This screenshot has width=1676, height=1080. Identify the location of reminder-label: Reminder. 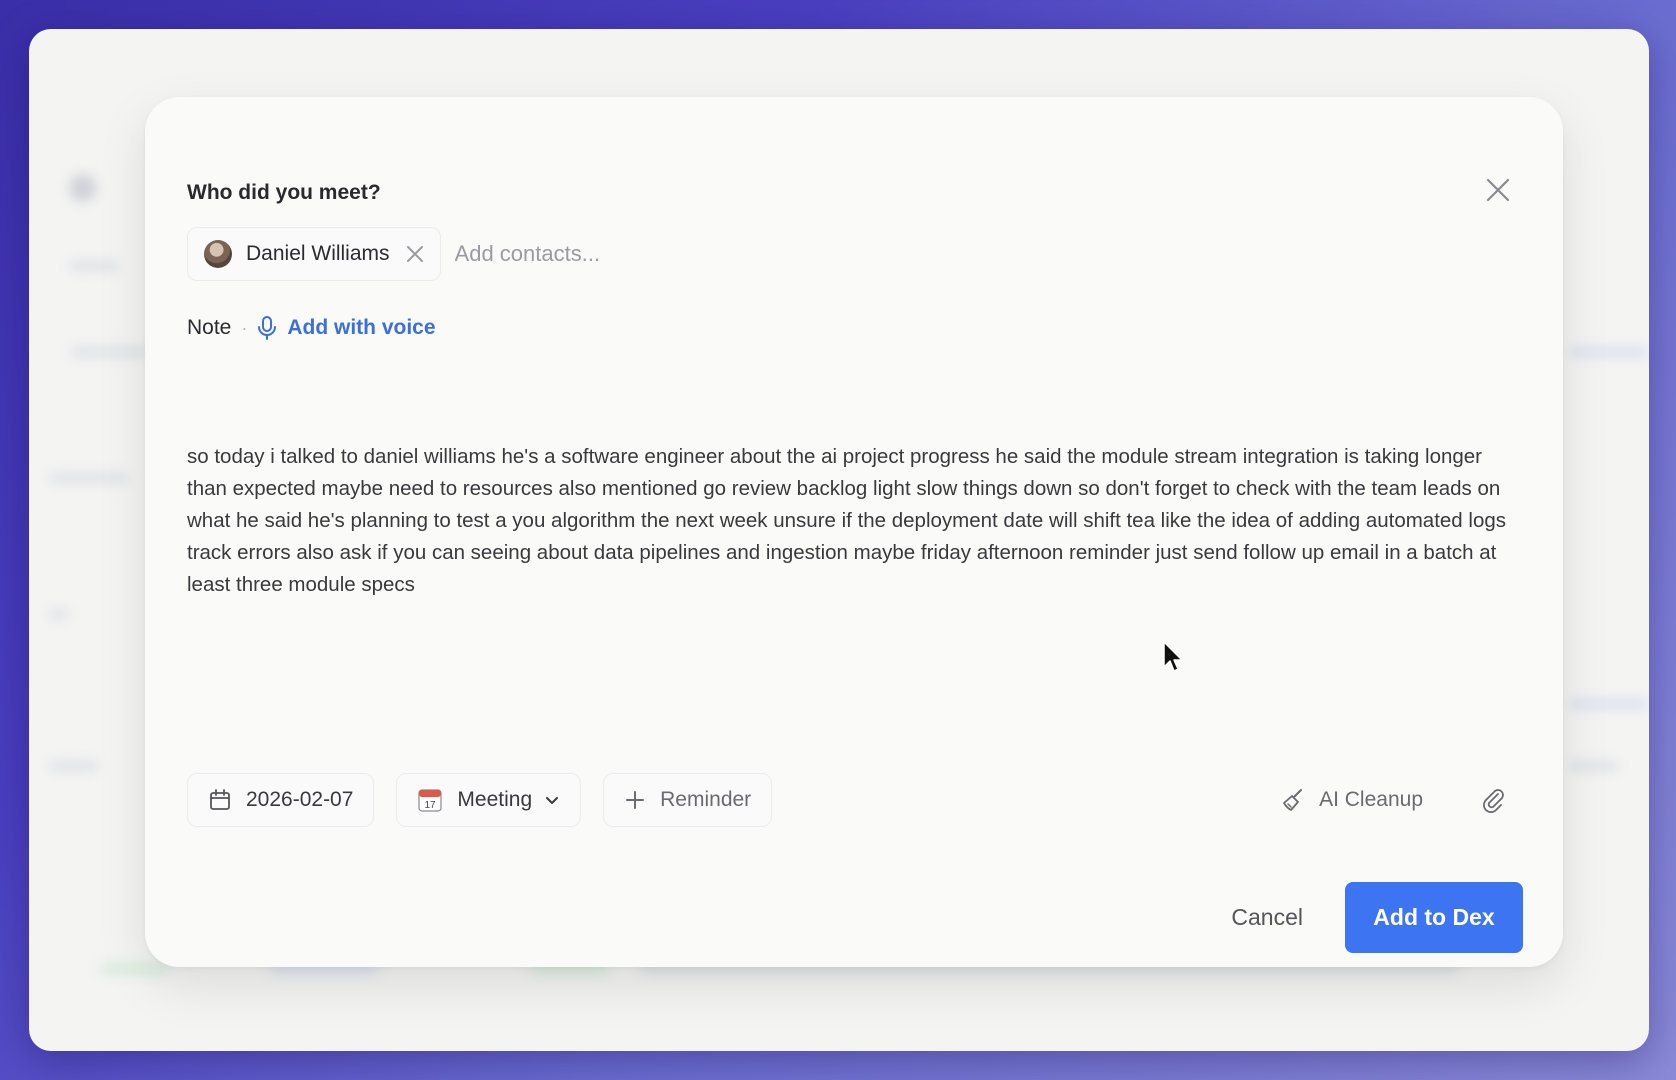
(706, 799).